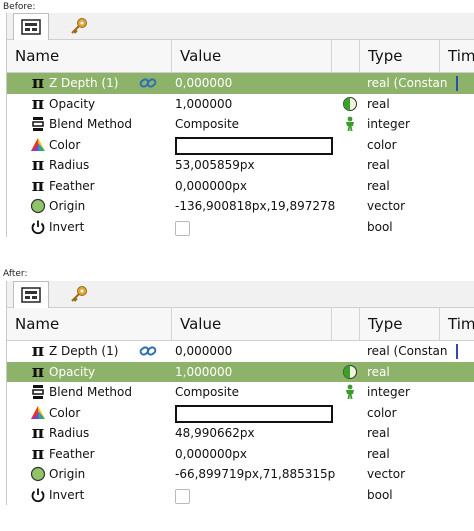  What do you see at coordinates (255, 206) in the screenshot?
I see `param-value: -136,900818px,19,897278px` at bounding box center [255, 206].